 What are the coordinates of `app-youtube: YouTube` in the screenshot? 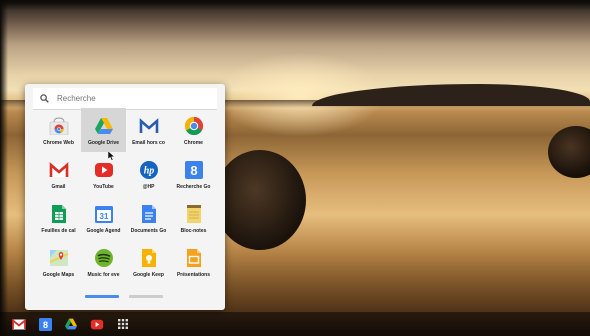 It's located at (103, 174).